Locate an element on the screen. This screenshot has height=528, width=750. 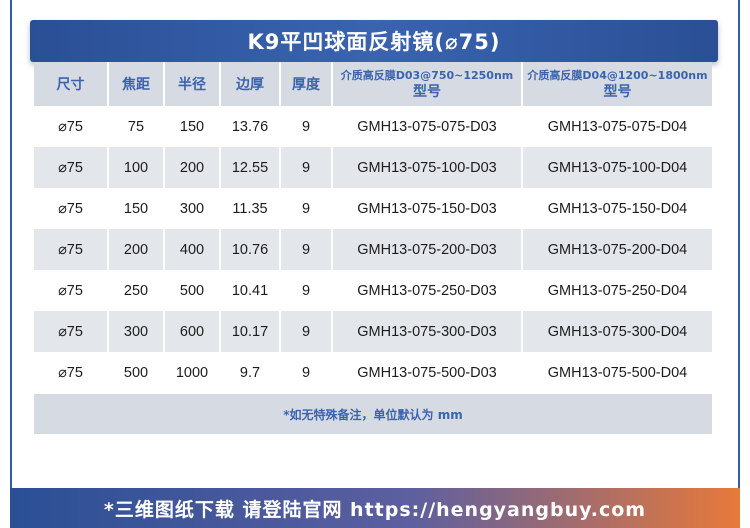
cell-d03: GMH13-075-200-D03 is located at coordinates (427, 249).